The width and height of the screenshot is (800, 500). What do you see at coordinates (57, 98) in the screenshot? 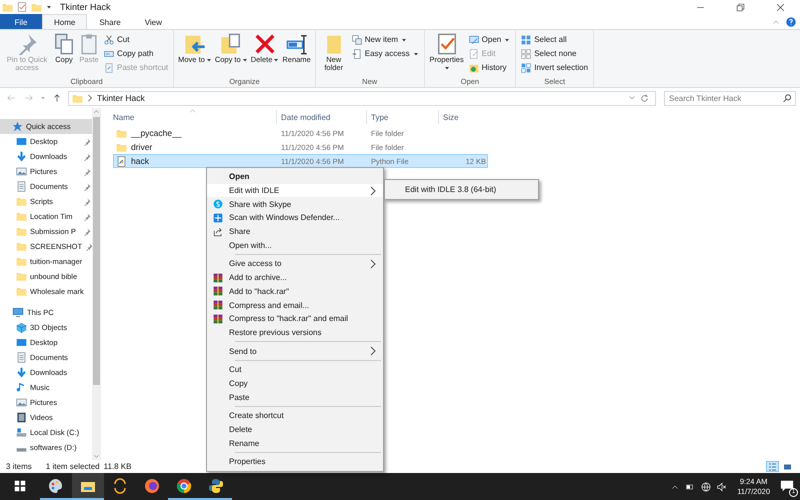
I see `arrow-up-icon` at bounding box center [57, 98].